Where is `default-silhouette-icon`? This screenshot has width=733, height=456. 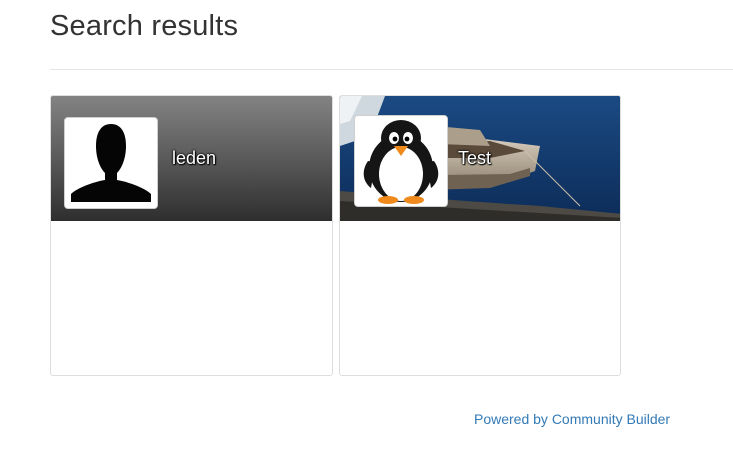
default-silhouette-icon is located at coordinates (111, 163).